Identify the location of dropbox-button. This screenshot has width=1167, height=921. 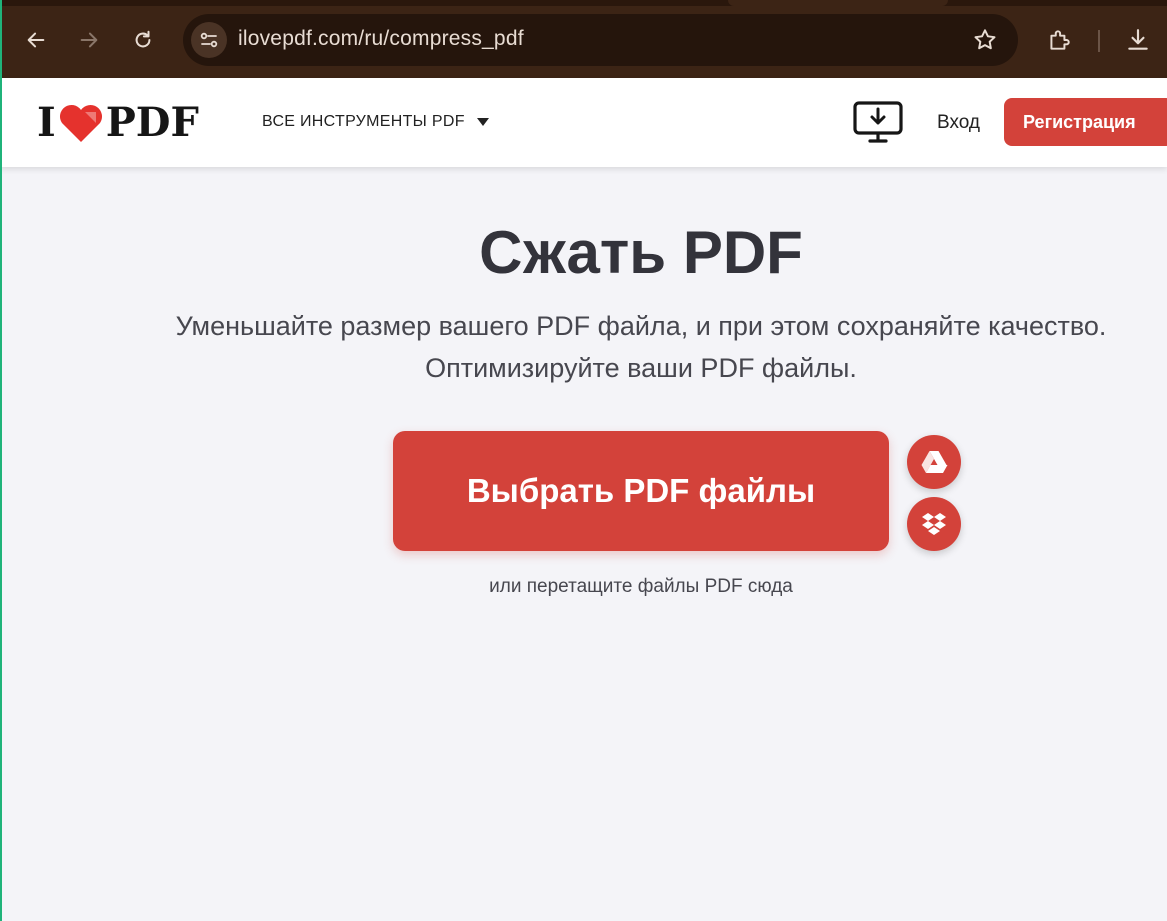
(934, 524).